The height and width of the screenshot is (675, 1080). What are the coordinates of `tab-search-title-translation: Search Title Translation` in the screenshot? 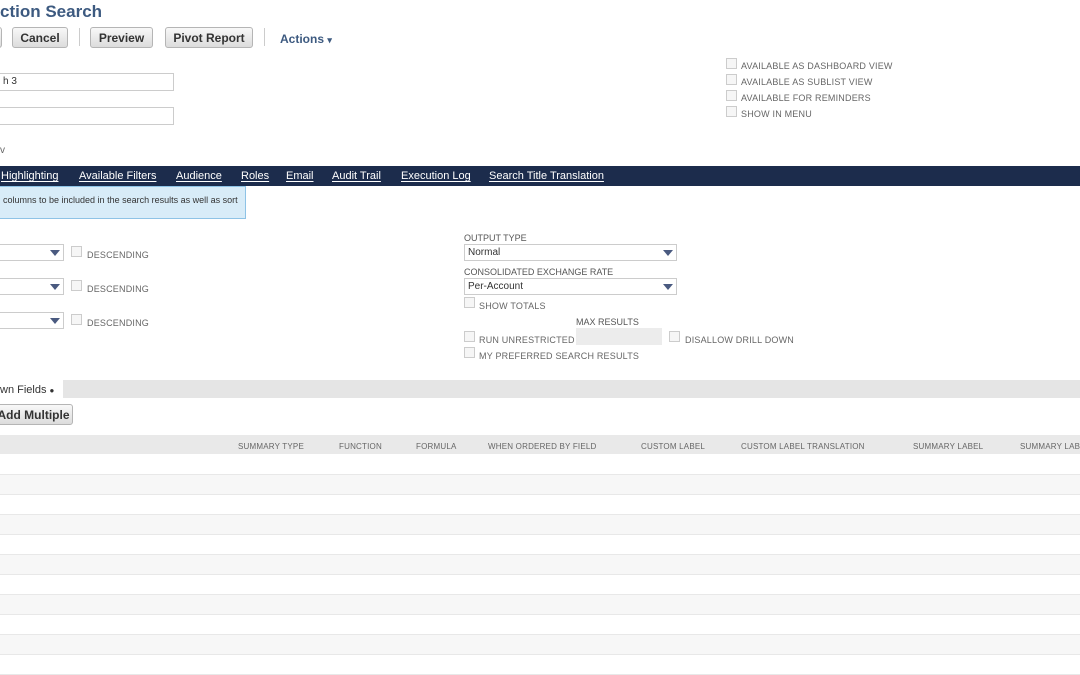 It's located at (546, 176).